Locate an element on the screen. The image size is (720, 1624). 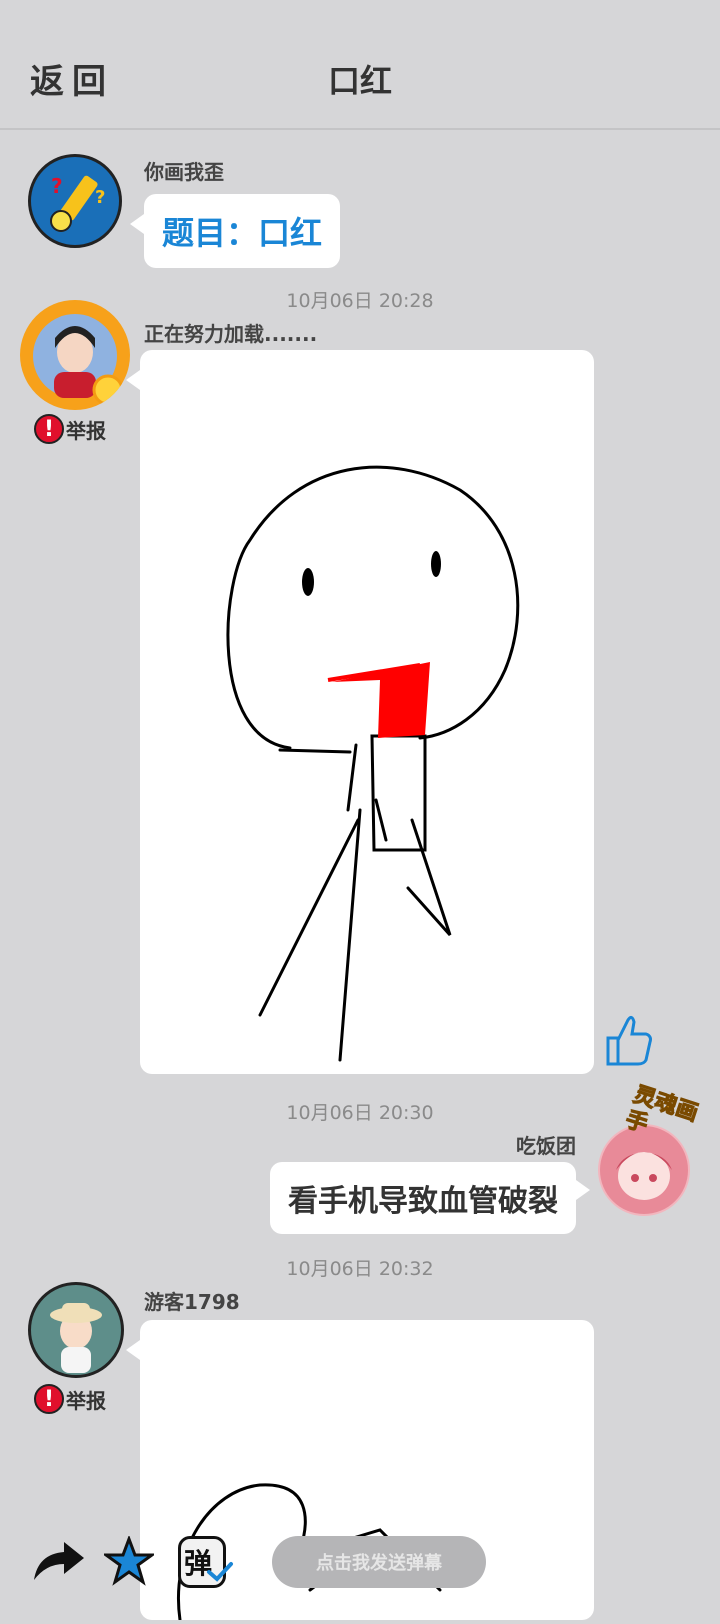
guest-avatar is located at coordinates (76, 1330).